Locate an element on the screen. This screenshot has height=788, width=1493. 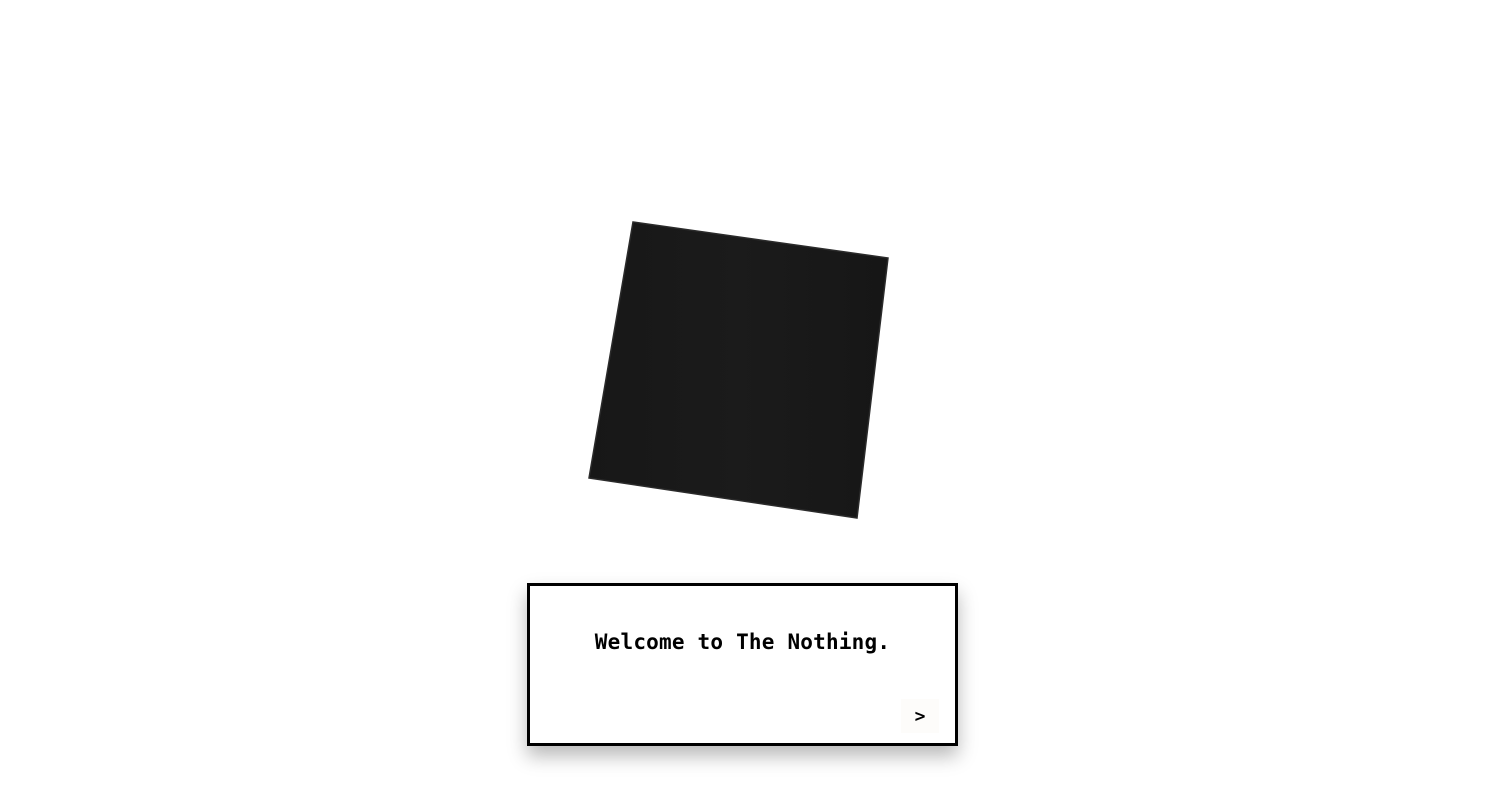
dialog-message: Welcome to The Nothing. is located at coordinates (742, 642).